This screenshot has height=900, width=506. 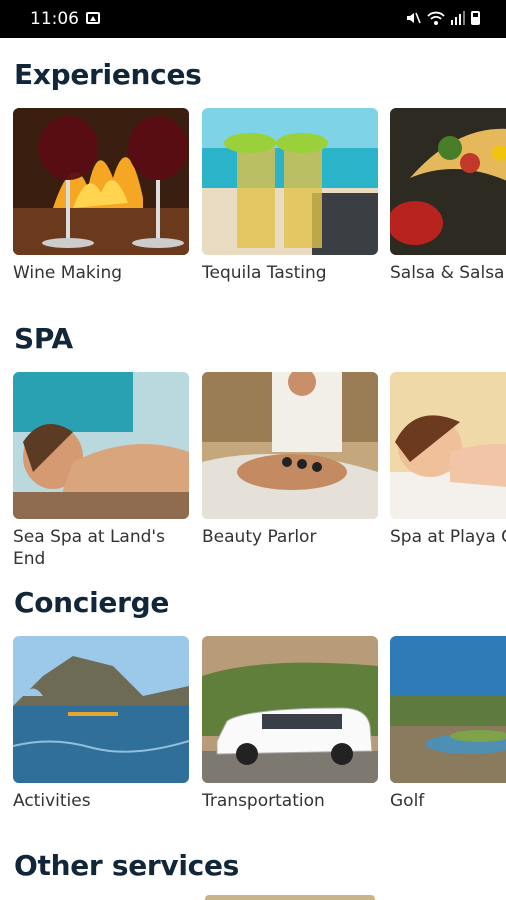 What do you see at coordinates (259, 537) in the screenshot?
I see `card-label: Beauty Parlor` at bounding box center [259, 537].